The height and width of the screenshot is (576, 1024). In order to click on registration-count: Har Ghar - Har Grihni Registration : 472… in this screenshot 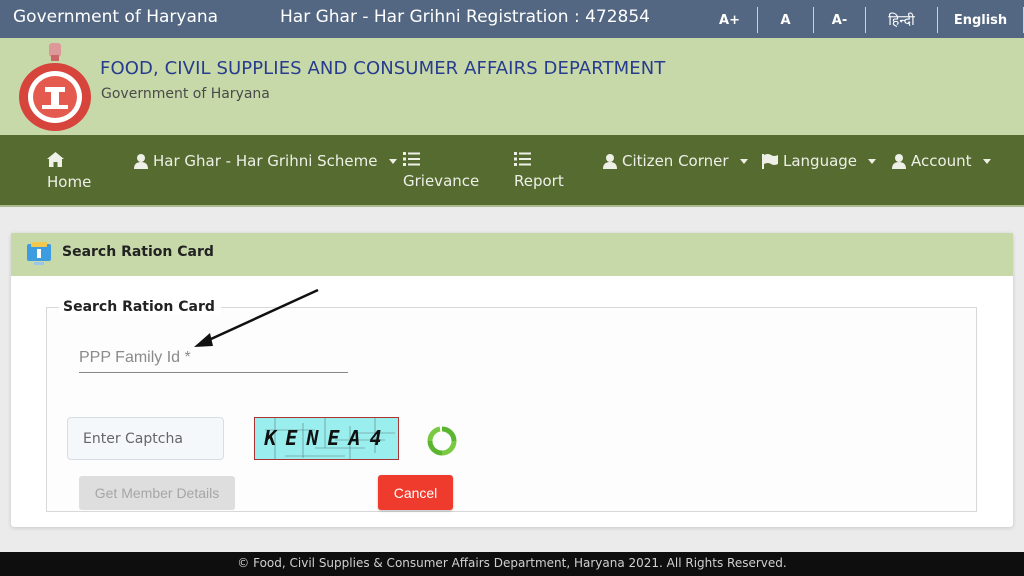, I will do `click(465, 17)`.